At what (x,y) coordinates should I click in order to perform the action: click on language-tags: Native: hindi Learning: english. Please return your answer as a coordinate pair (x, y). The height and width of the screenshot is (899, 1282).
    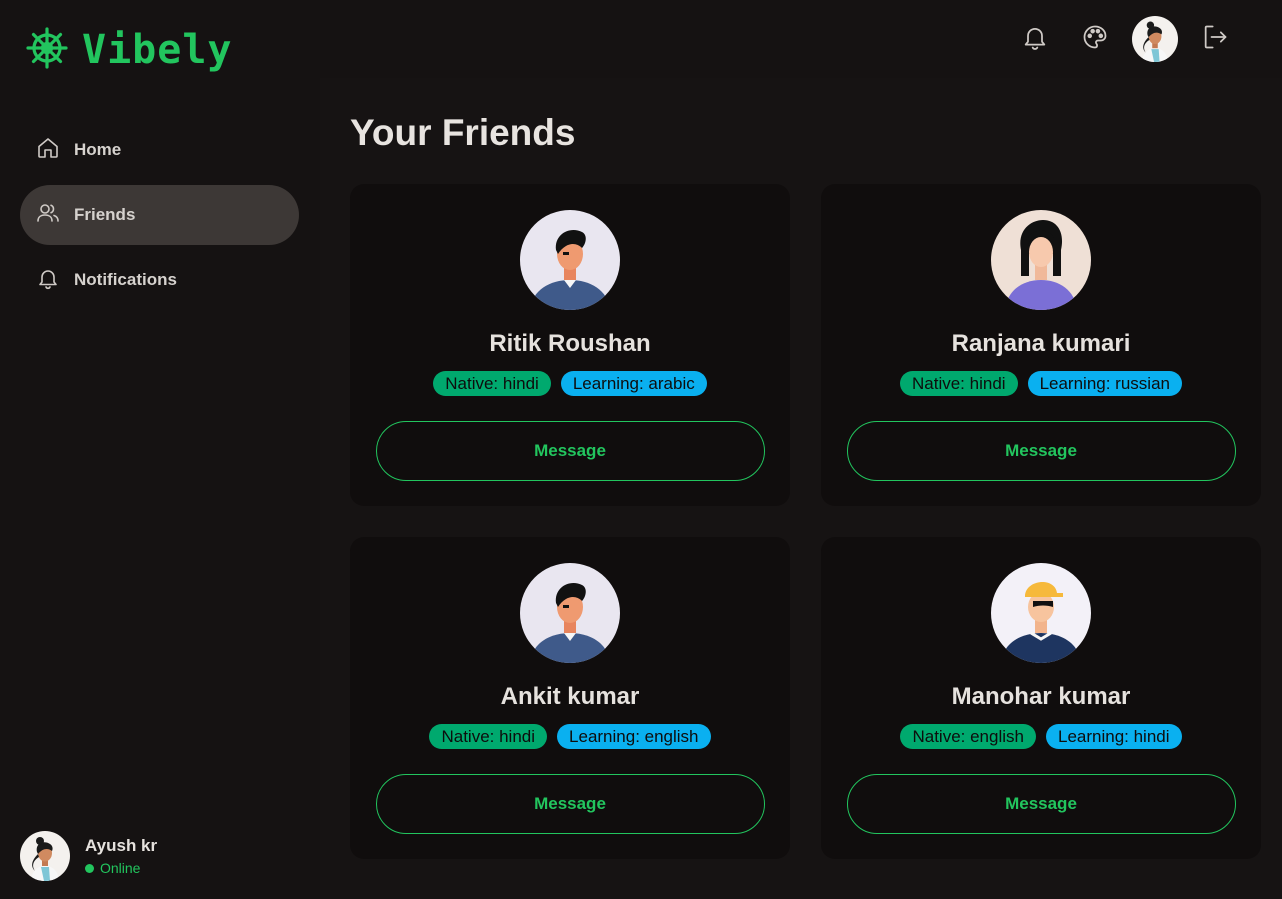
    Looking at the image, I should click on (570, 736).